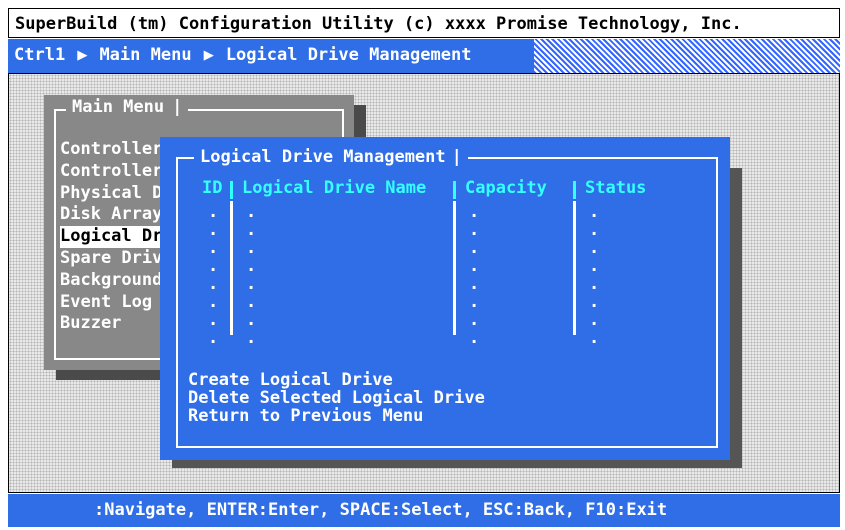 The width and height of the screenshot is (845, 530). I want to click on breadcrumb-bar: Ctrl1 ▶ Main Menu ▶ Logical Drive Management, so click(424, 56).